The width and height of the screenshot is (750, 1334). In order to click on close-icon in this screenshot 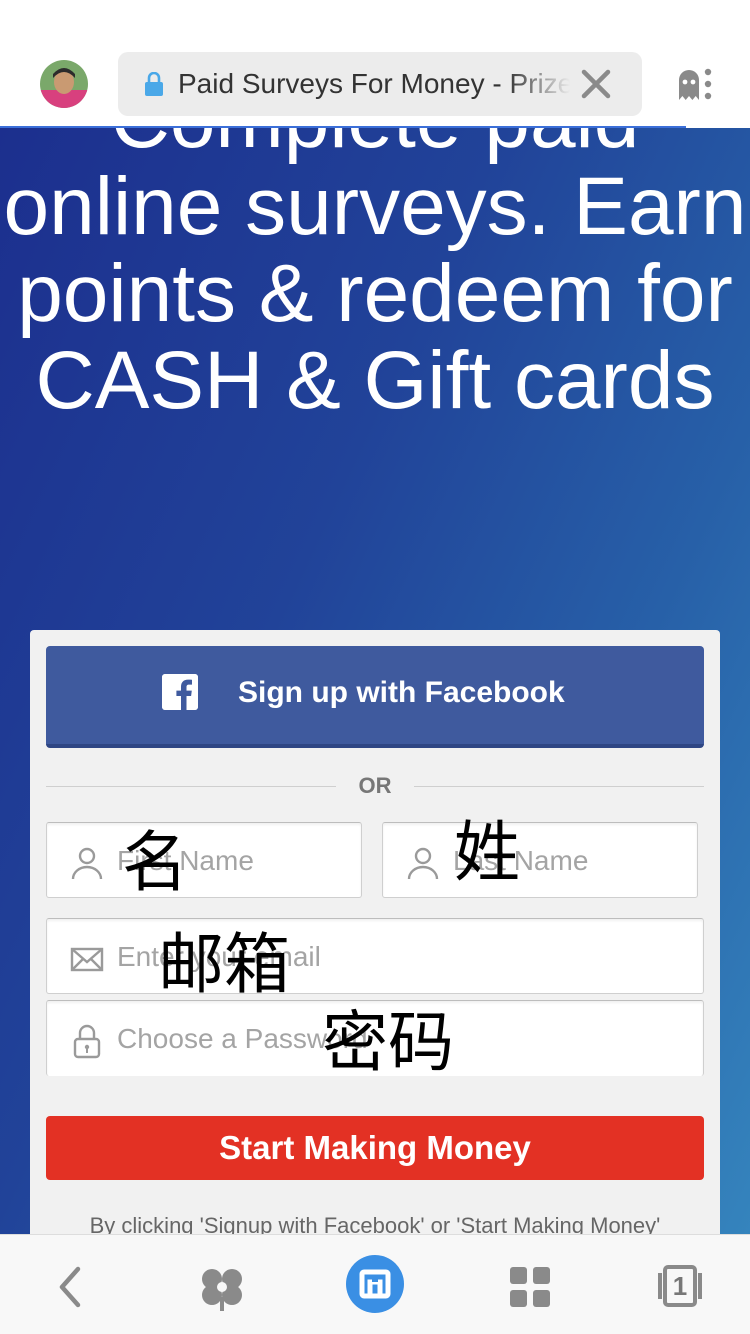, I will do `click(596, 84)`.